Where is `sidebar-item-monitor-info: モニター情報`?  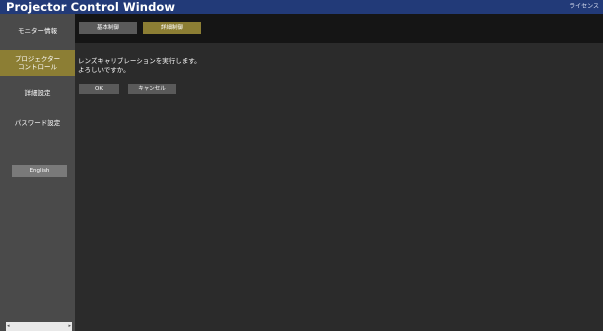
sidebar-item-monitor-info: モニター情報 is located at coordinates (37, 31).